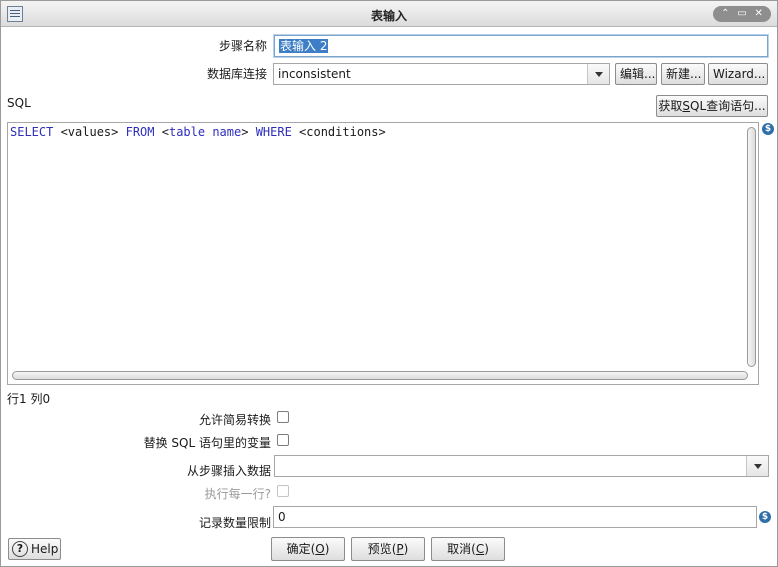 The width and height of the screenshot is (778, 567). Describe the element at coordinates (283, 491) in the screenshot. I see `execute-each-row-checkbox` at that location.